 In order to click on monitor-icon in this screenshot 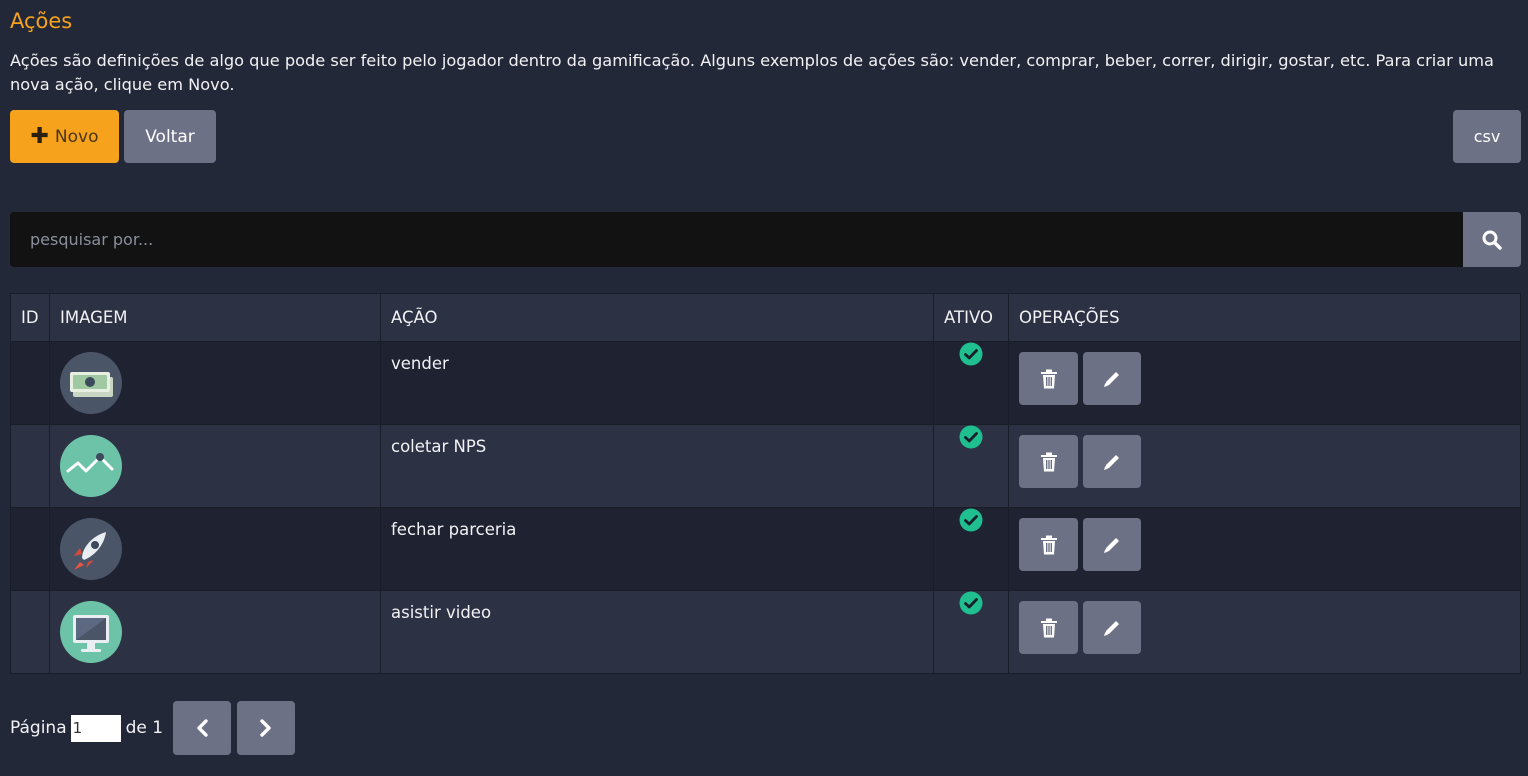, I will do `click(91, 633)`.